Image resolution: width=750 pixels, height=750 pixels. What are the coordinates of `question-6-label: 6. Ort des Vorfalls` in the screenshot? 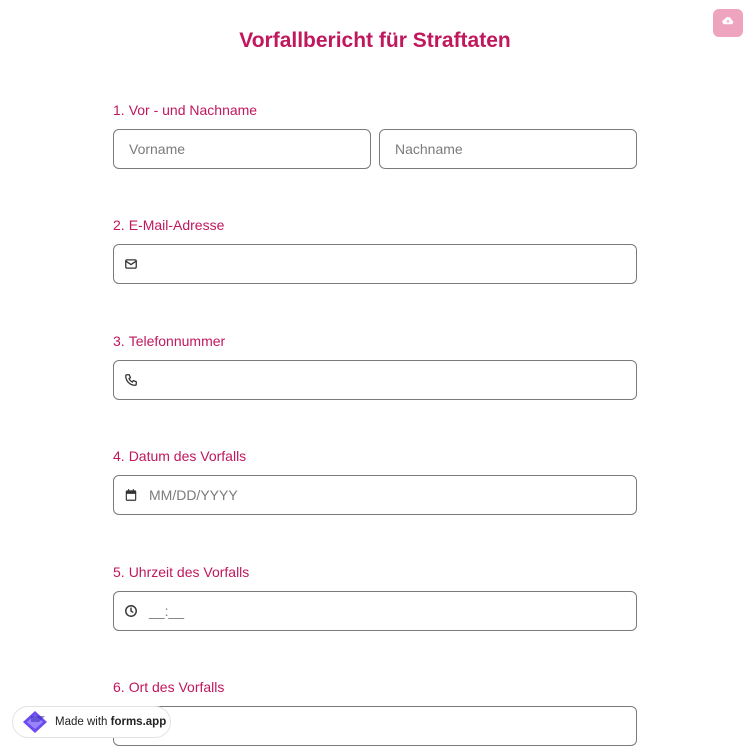 It's located at (169, 687).